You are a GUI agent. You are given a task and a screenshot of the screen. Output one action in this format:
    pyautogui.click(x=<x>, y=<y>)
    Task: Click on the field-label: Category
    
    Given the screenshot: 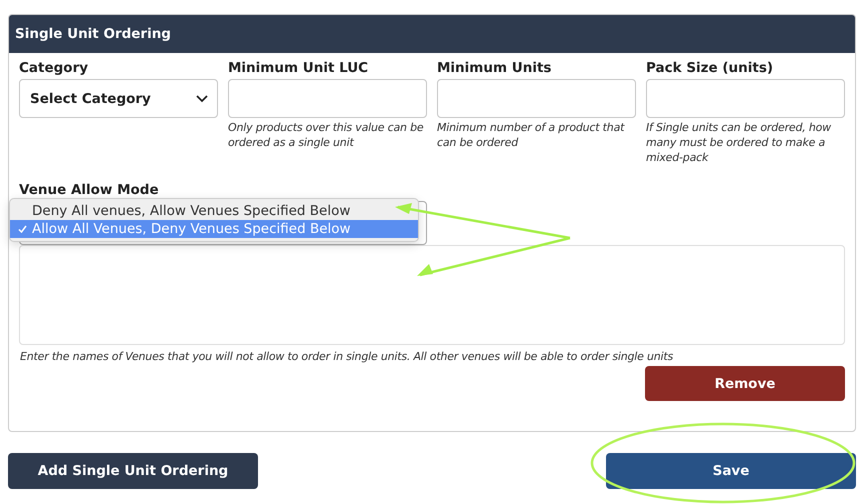 What is the action you would take?
    pyautogui.click(x=54, y=68)
    